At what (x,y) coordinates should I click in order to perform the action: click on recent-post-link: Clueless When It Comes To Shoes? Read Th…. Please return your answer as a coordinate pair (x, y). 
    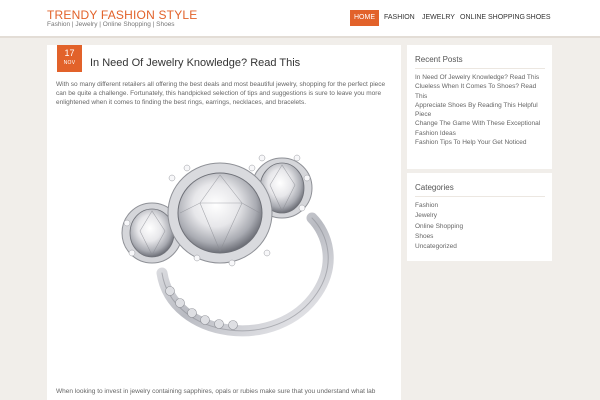
    Looking at the image, I should click on (481, 91).